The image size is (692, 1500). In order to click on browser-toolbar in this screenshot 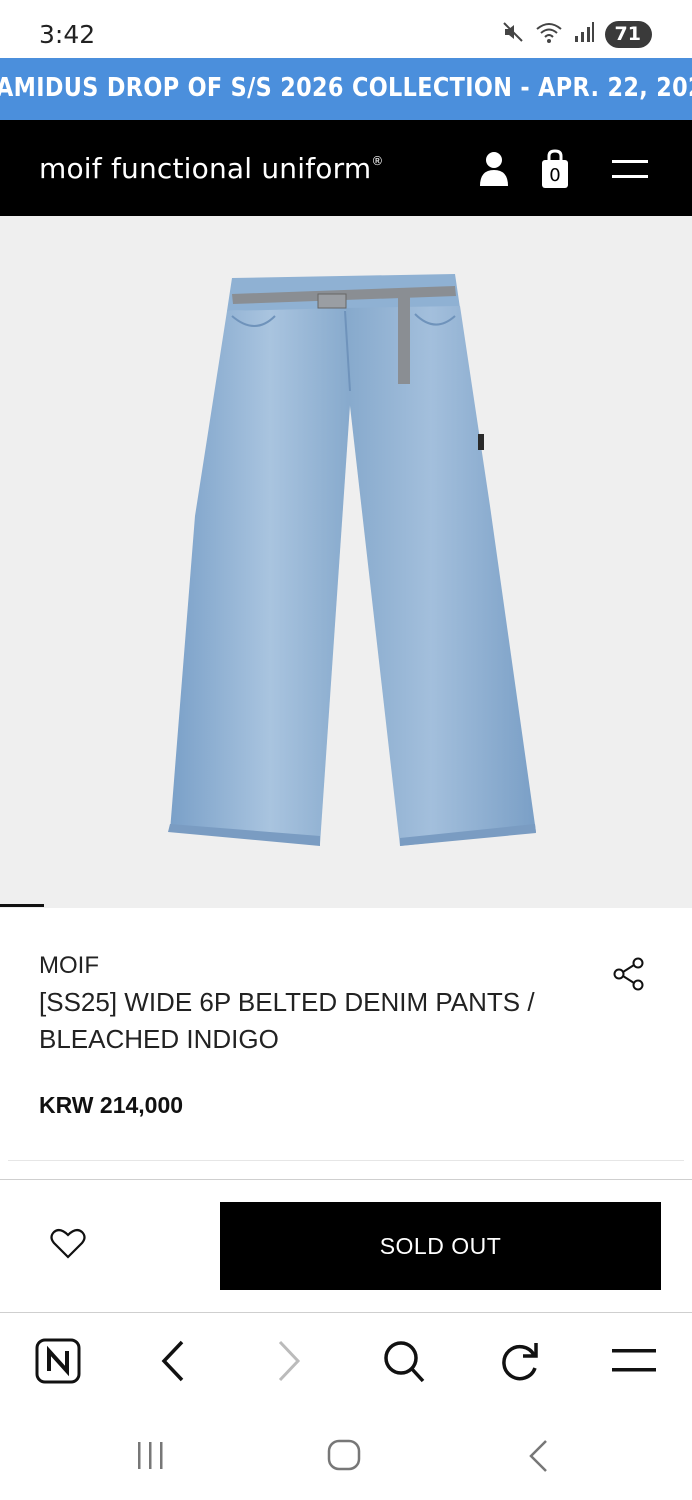, I will do `click(346, 1360)`.